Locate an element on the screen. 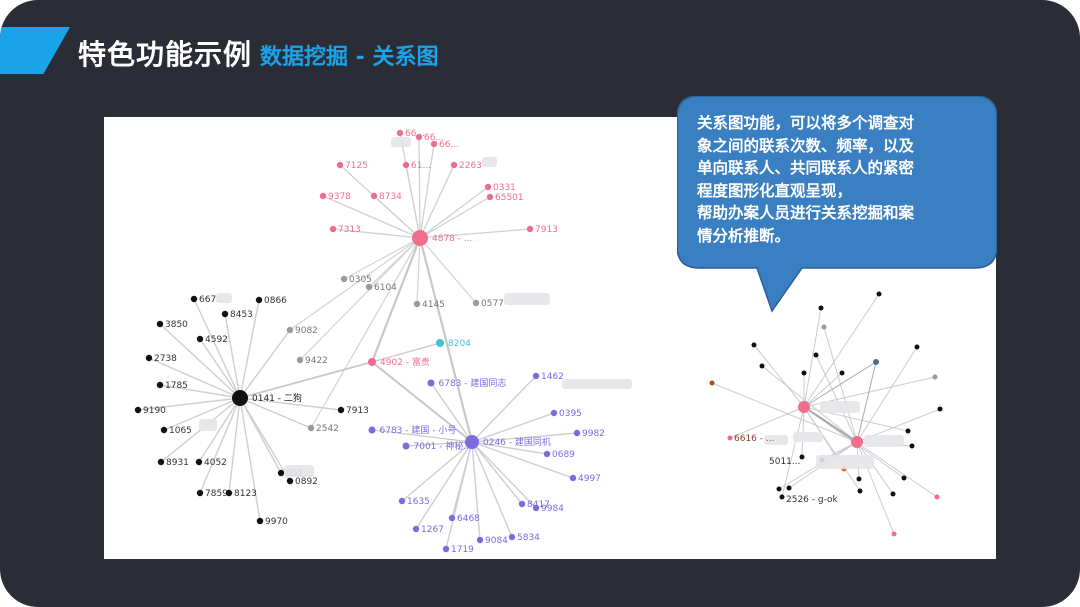 This screenshot has height=607, width=1080. graph-hub-redMid is located at coordinates (372, 362).